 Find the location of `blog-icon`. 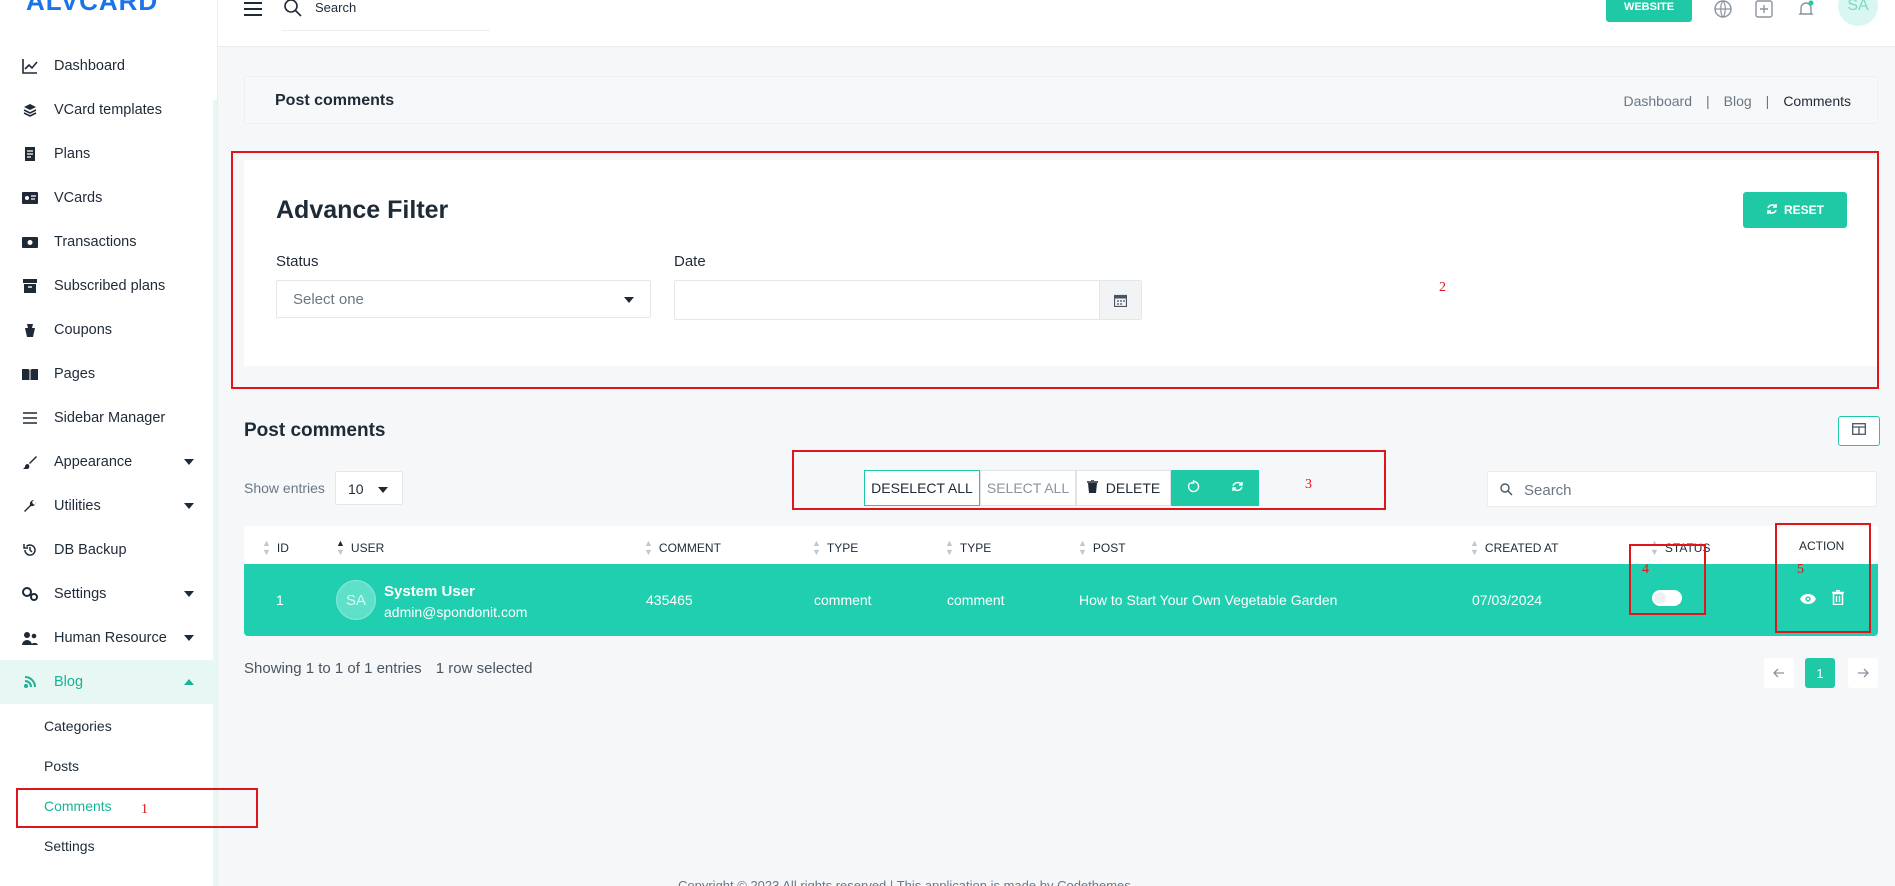

blog-icon is located at coordinates (30, 682).